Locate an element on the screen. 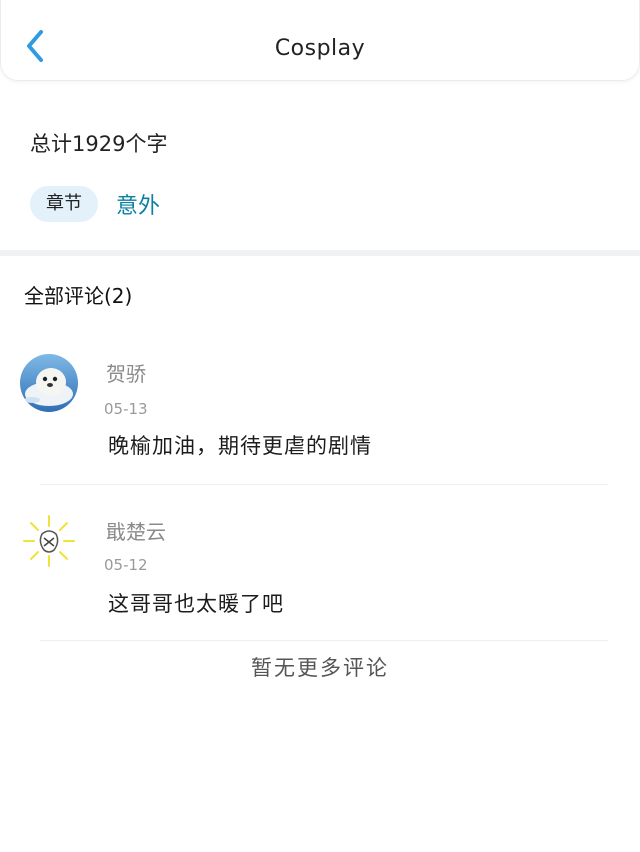  comment-date: 05-12 is located at coordinates (126, 565).